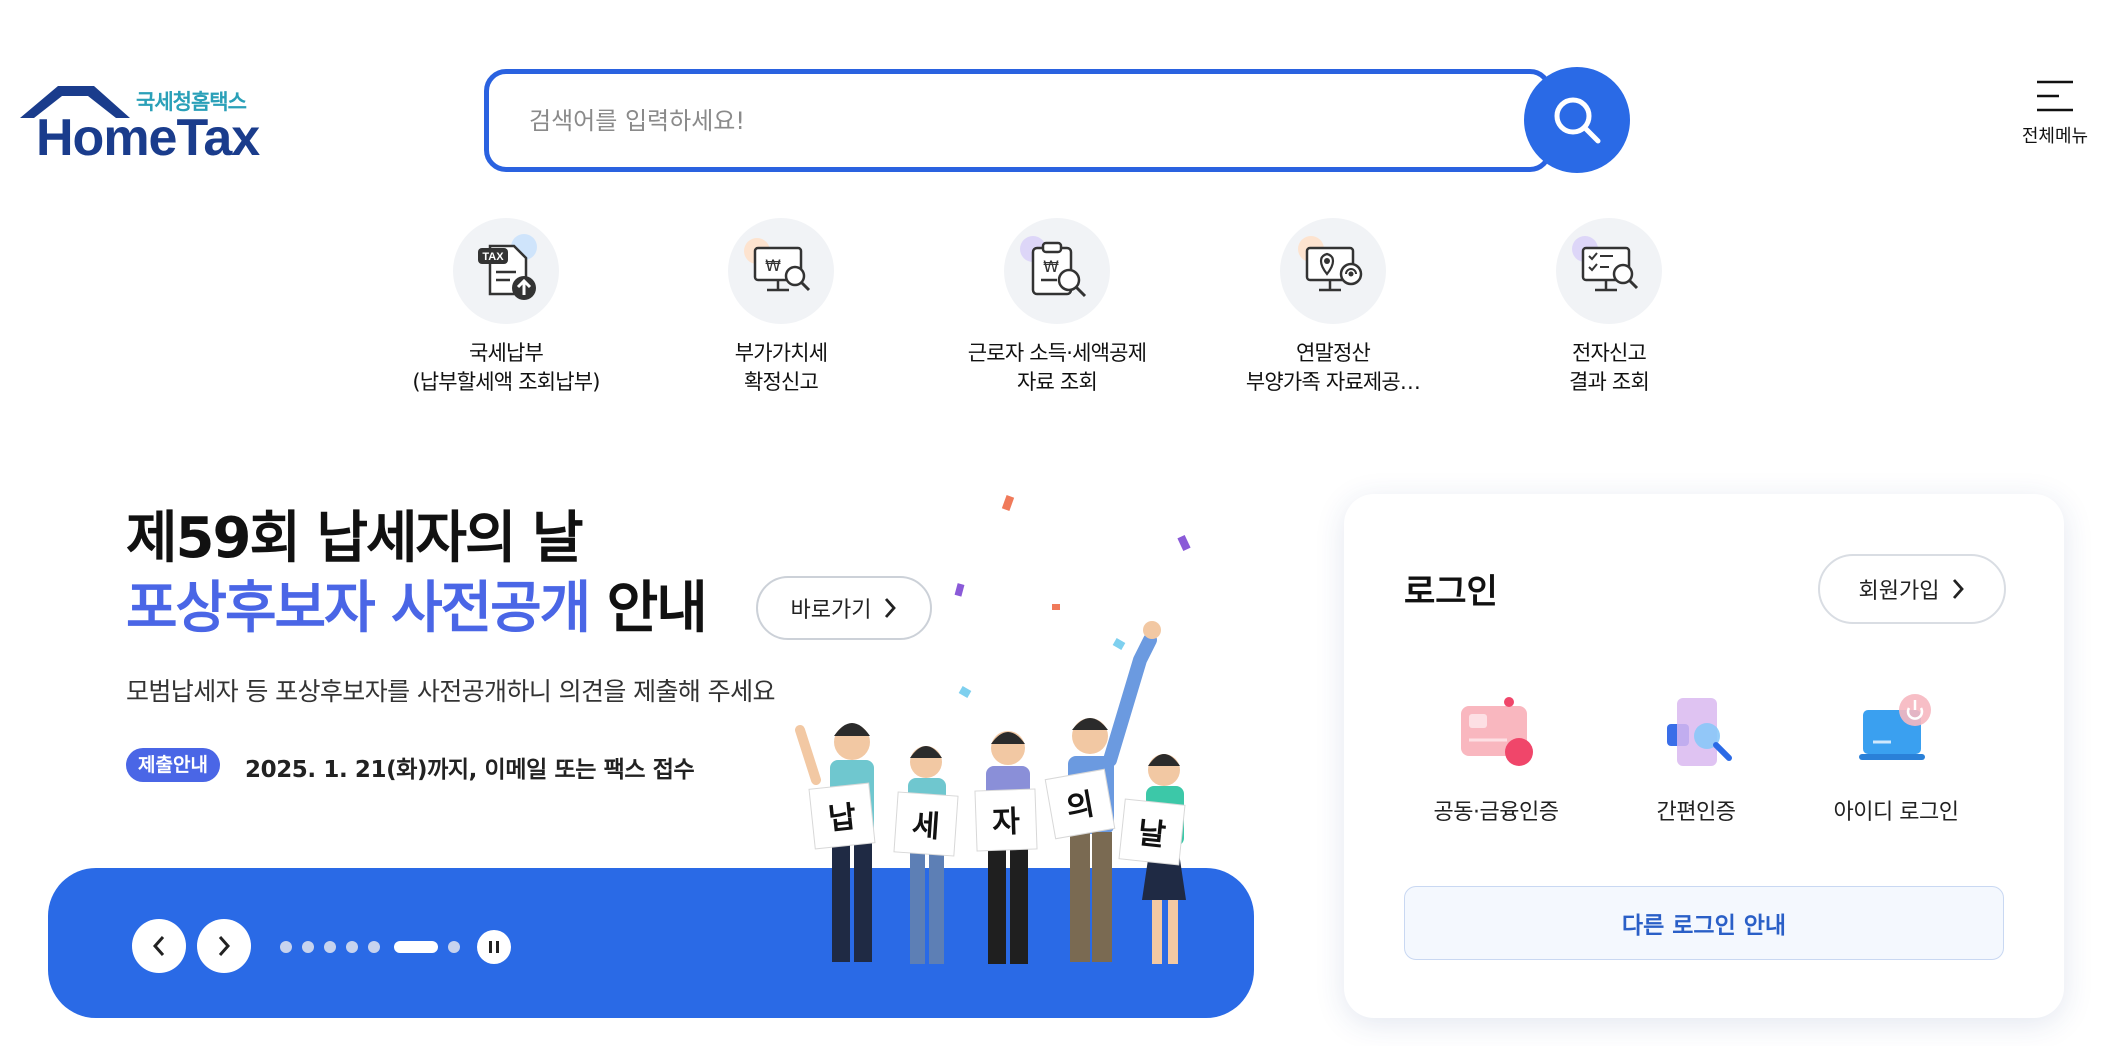  Describe the element at coordinates (1009, 121) in the screenshot. I see `search-input` at that location.